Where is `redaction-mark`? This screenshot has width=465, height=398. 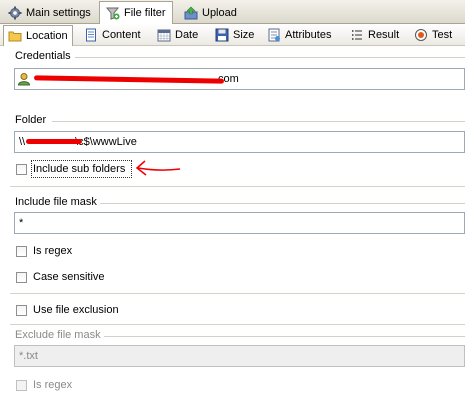
redaction-mark is located at coordinates (54, 141).